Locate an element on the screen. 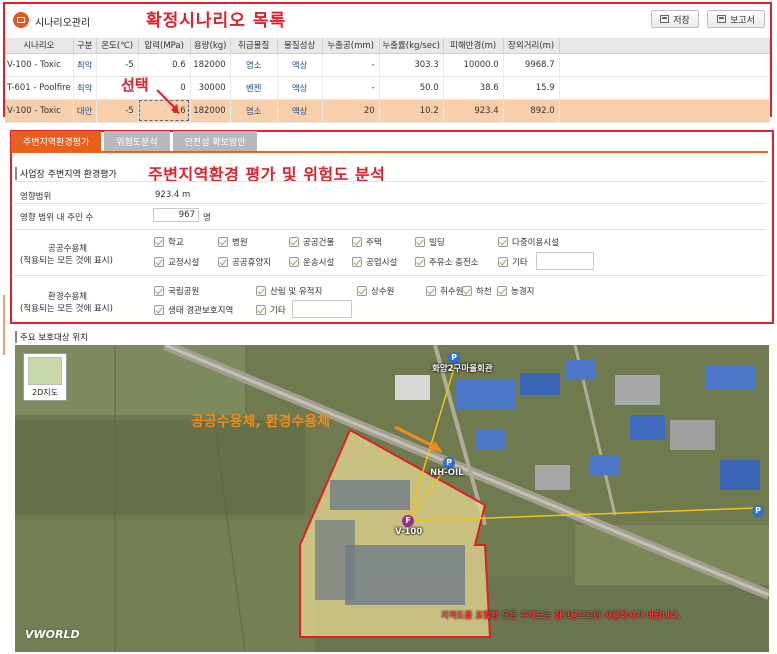 This screenshot has width=777, height=654. checkbox-eco-landscape: 생태 경관보호지역 is located at coordinates (193, 310).